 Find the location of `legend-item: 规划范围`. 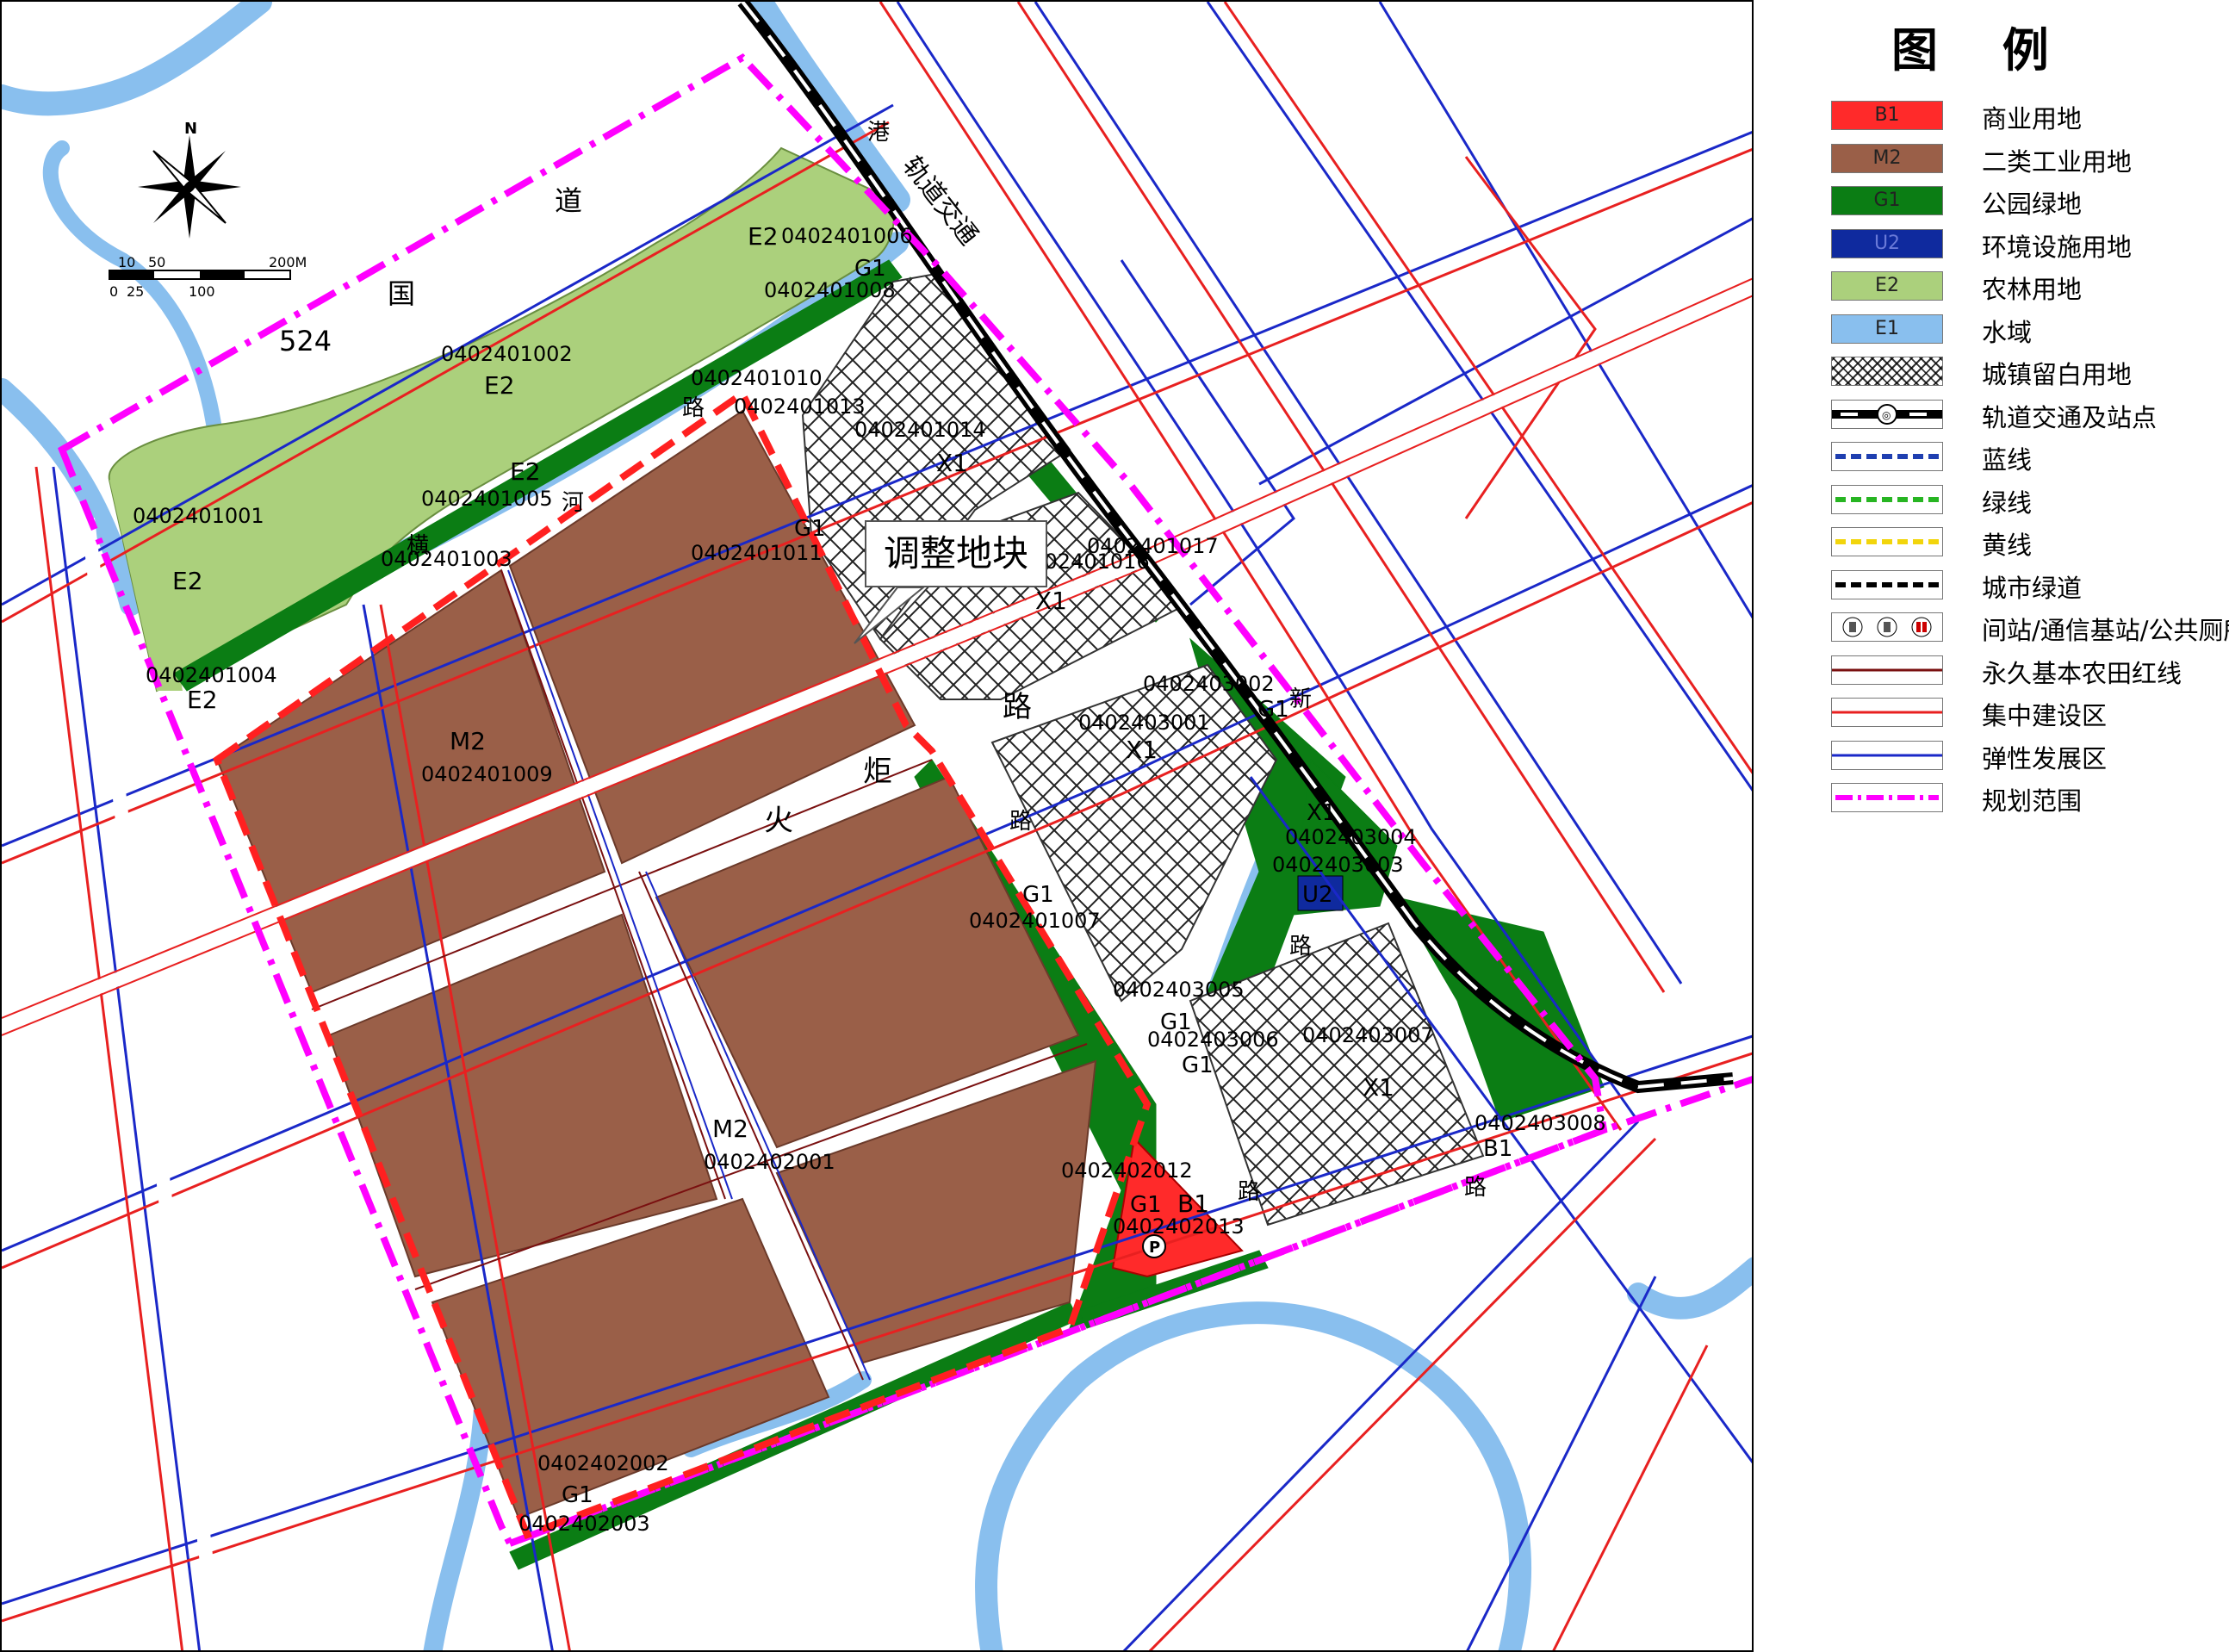

legend-item: 规划范围 is located at coordinates (2012, 798).